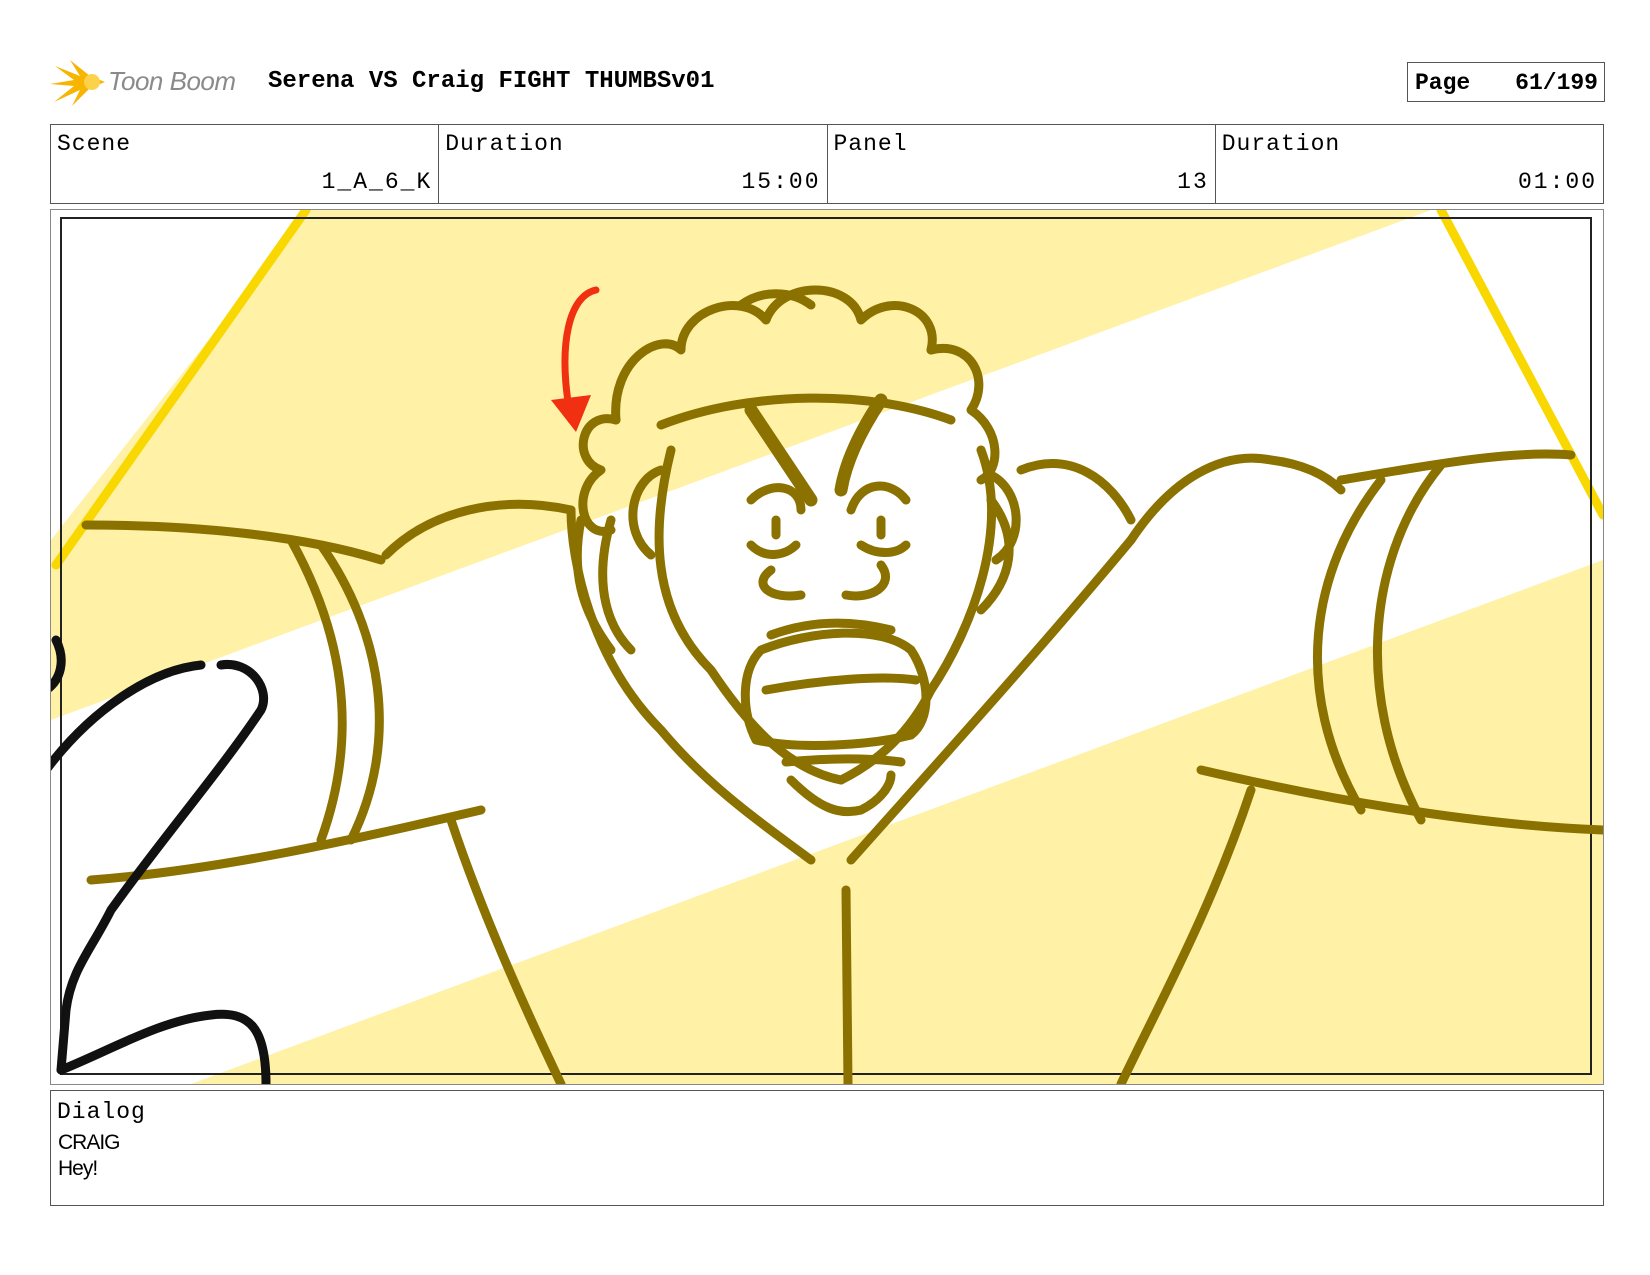  I want to click on panel-label: Panel, so click(870, 144).